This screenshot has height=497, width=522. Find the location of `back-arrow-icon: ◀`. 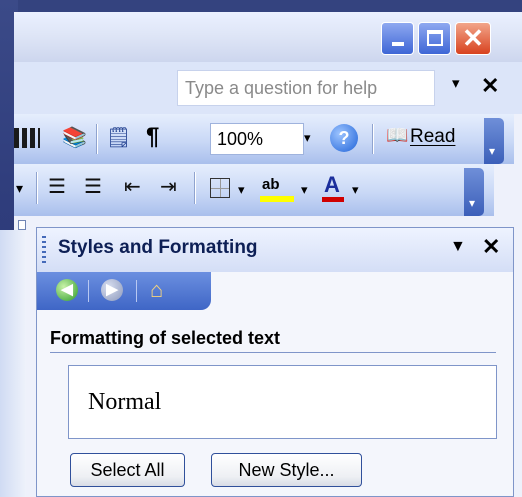

back-arrow-icon: ◀ is located at coordinates (67, 290).